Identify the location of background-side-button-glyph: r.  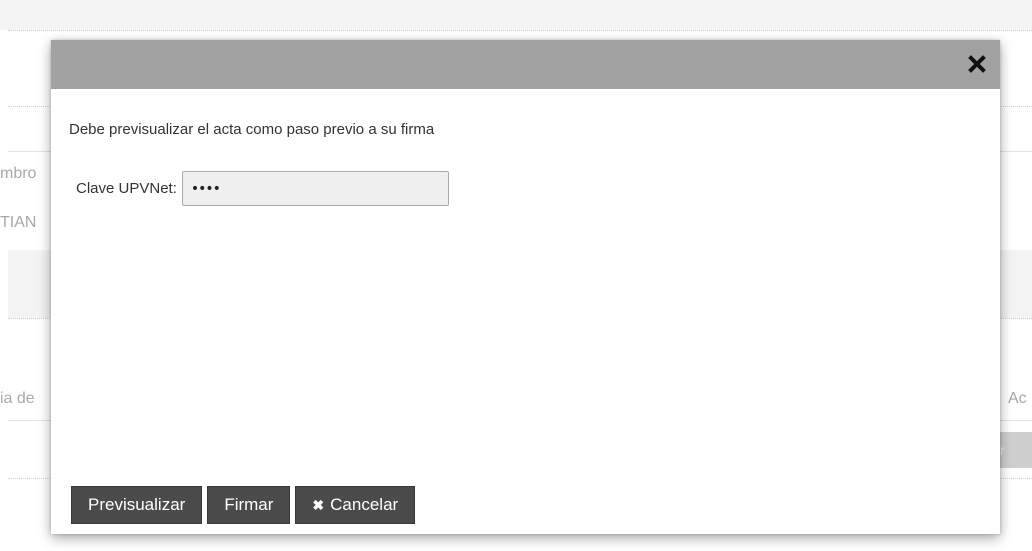
(1002, 450).